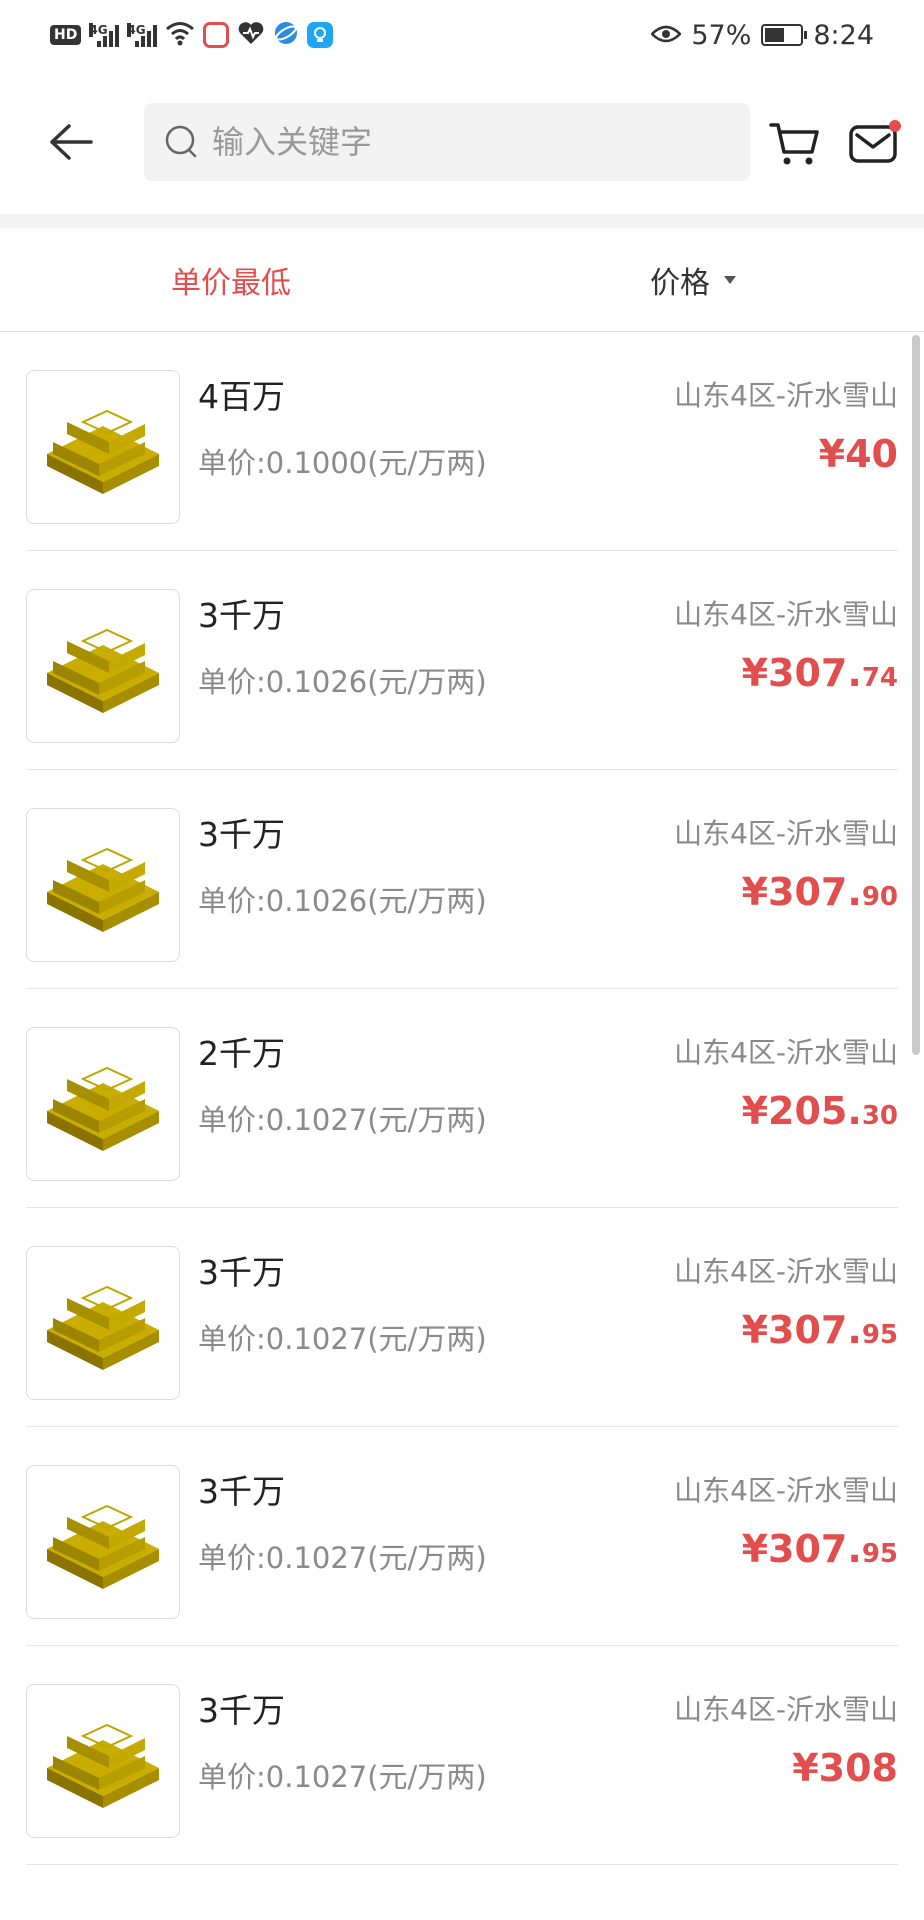 The image size is (924, 1920). I want to click on price-decimal: 30, so click(879, 1116).